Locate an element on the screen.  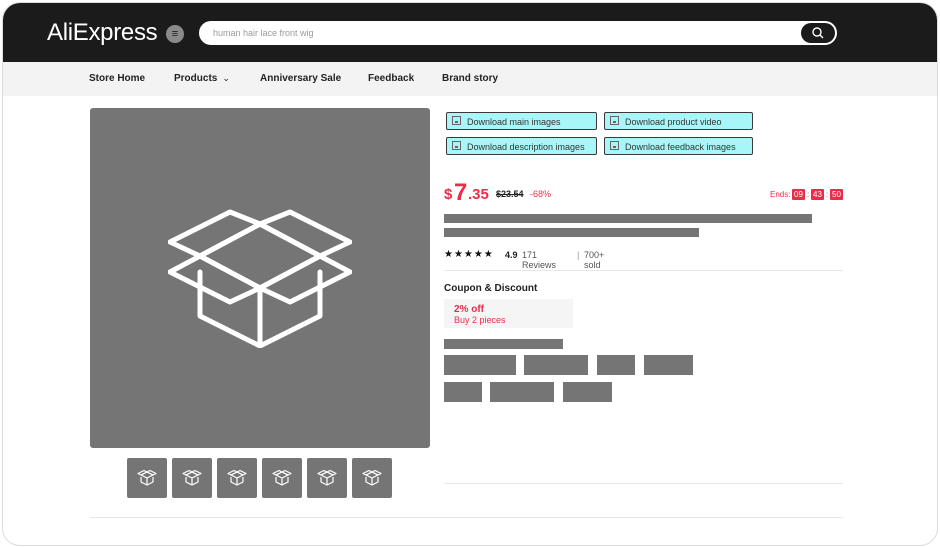
search-button is located at coordinates (818, 33).